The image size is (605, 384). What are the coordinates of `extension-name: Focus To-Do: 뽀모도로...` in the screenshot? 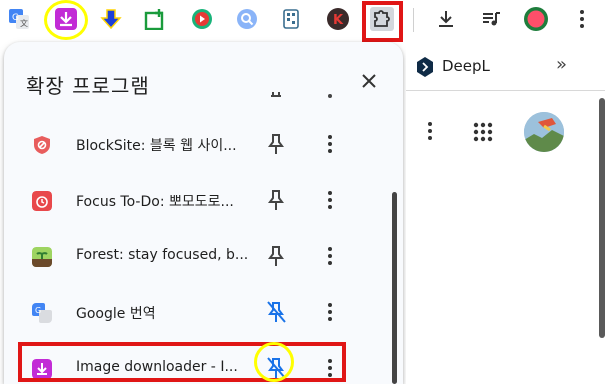 It's located at (155, 202).